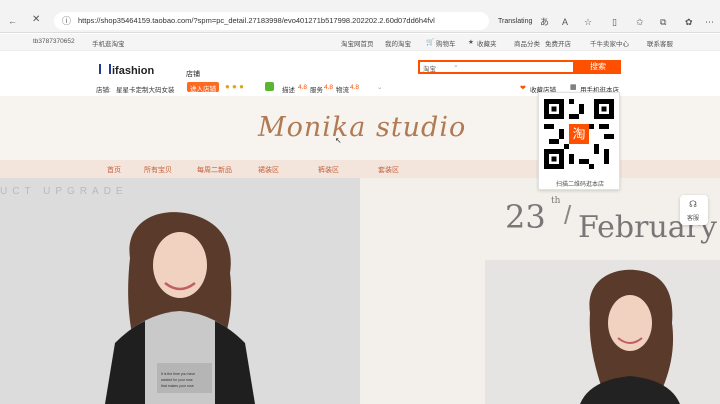  Describe the element at coordinates (158, 170) in the screenshot. I see `nav-all-items: 所有宝贝` at that location.